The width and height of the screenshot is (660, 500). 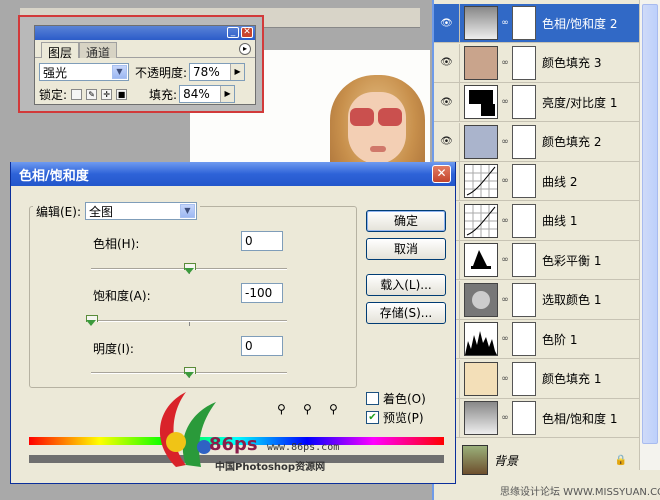 What do you see at coordinates (101, 211) in the screenshot?
I see `edit-value: 全图` at bounding box center [101, 211].